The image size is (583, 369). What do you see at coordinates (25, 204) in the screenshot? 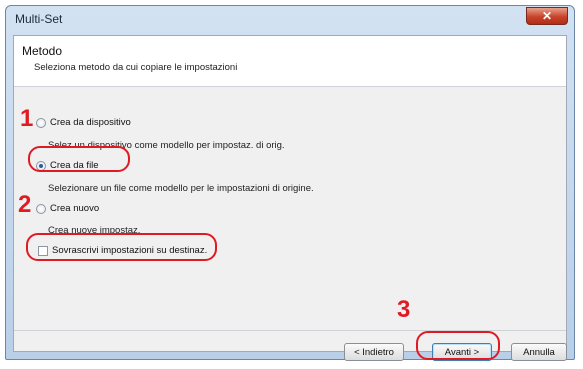
I see `callout-number-2: 2` at bounding box center [25, 204].